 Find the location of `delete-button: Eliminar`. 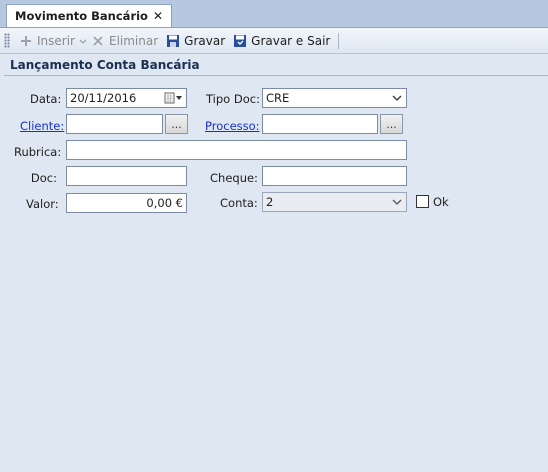

delete-button: Eliminar is located at coordinates (124, 40).